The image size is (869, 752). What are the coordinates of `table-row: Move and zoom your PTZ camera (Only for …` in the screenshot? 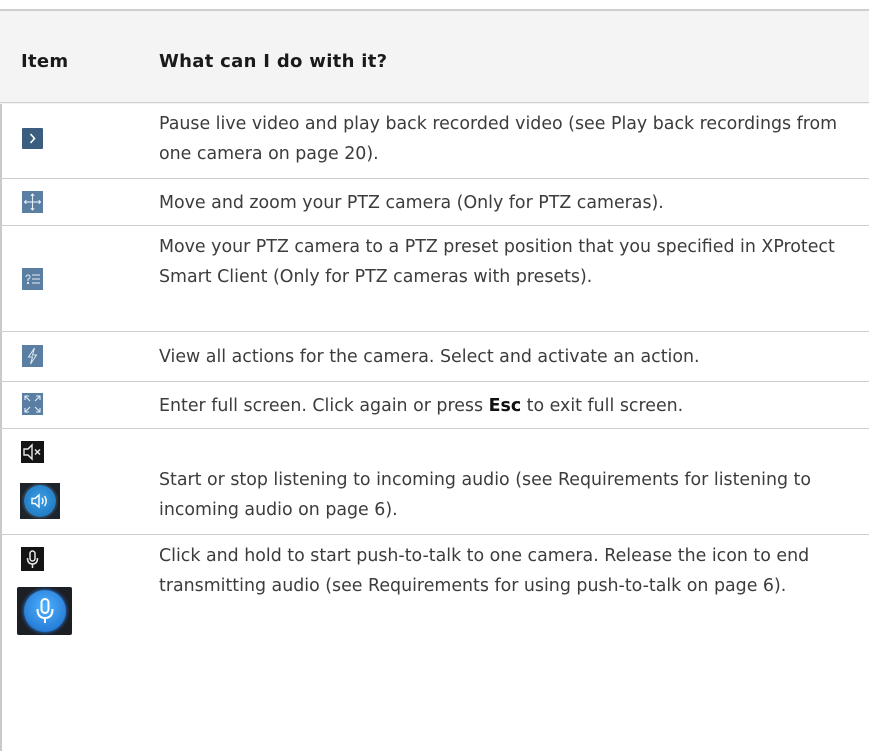 It's located at (434, 202).